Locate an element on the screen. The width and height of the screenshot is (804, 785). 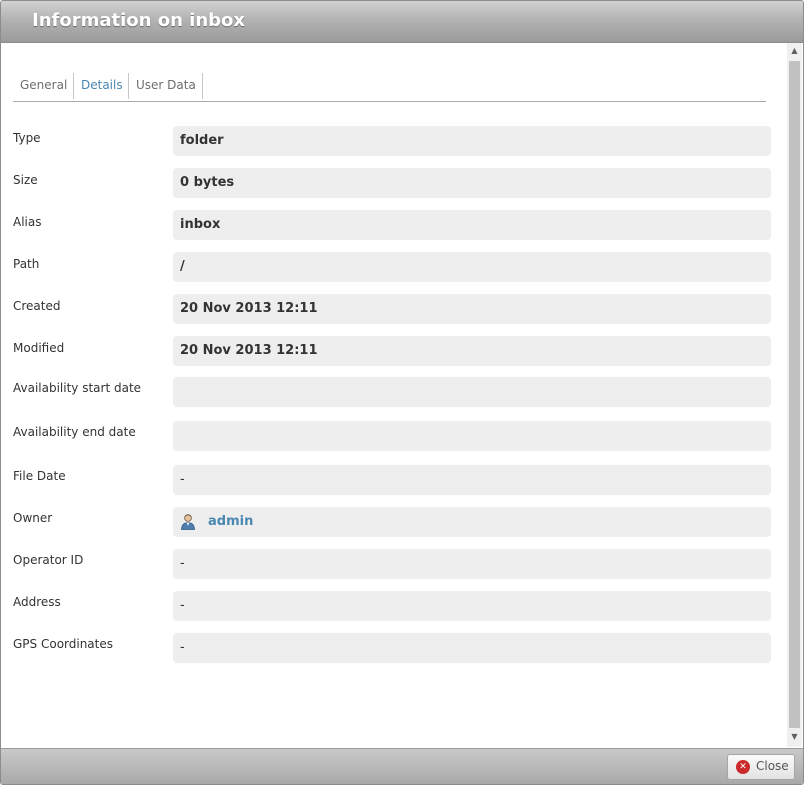
field-value-box: 0 bytes is located at coordinates (472, 183).